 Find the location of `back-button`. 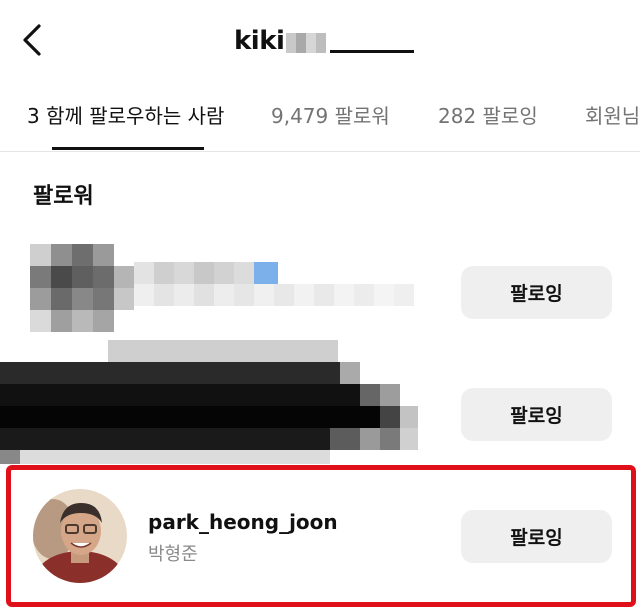

back-button is located at coordinates (32, 40).